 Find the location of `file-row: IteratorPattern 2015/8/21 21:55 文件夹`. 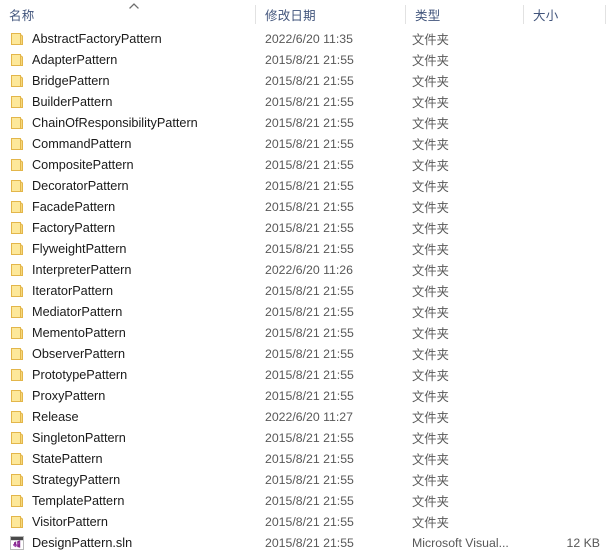

file-row: IteratorPattern 2015/8/21 21:55 文件夹 is located at coordinates (304, 290).